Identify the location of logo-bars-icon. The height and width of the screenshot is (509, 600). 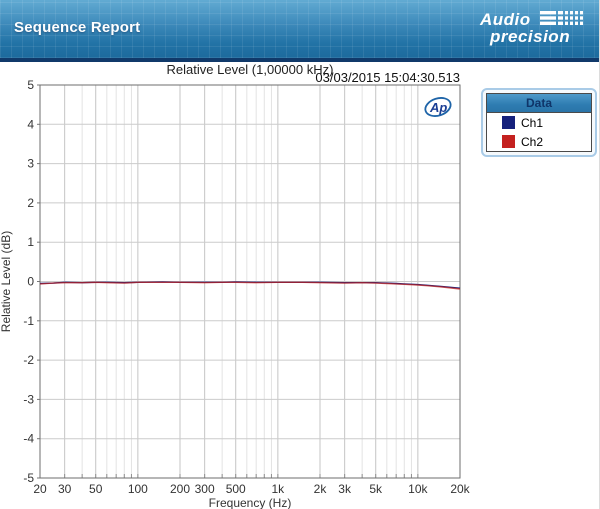
(561, 18).